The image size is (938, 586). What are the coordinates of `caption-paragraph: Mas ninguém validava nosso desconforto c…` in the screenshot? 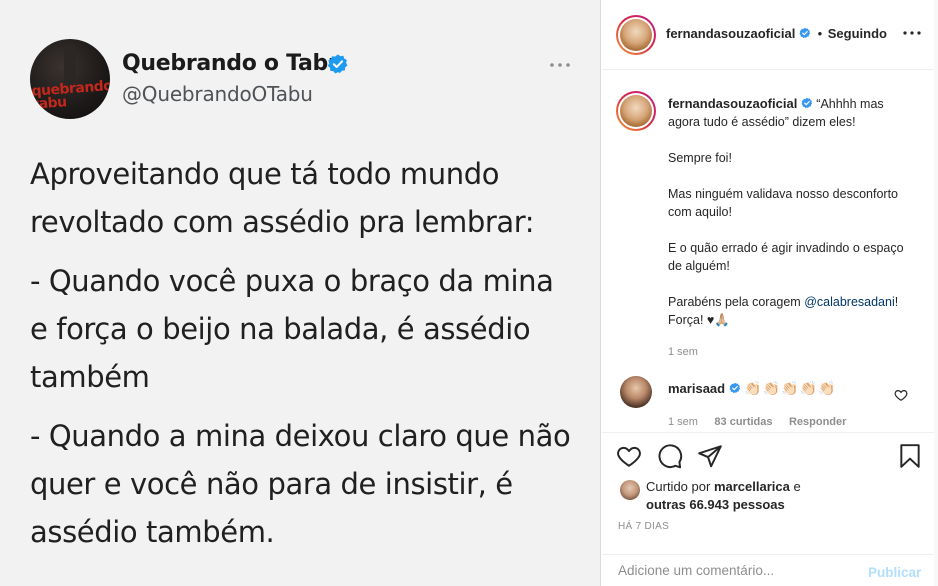 It's located at (783, 203).